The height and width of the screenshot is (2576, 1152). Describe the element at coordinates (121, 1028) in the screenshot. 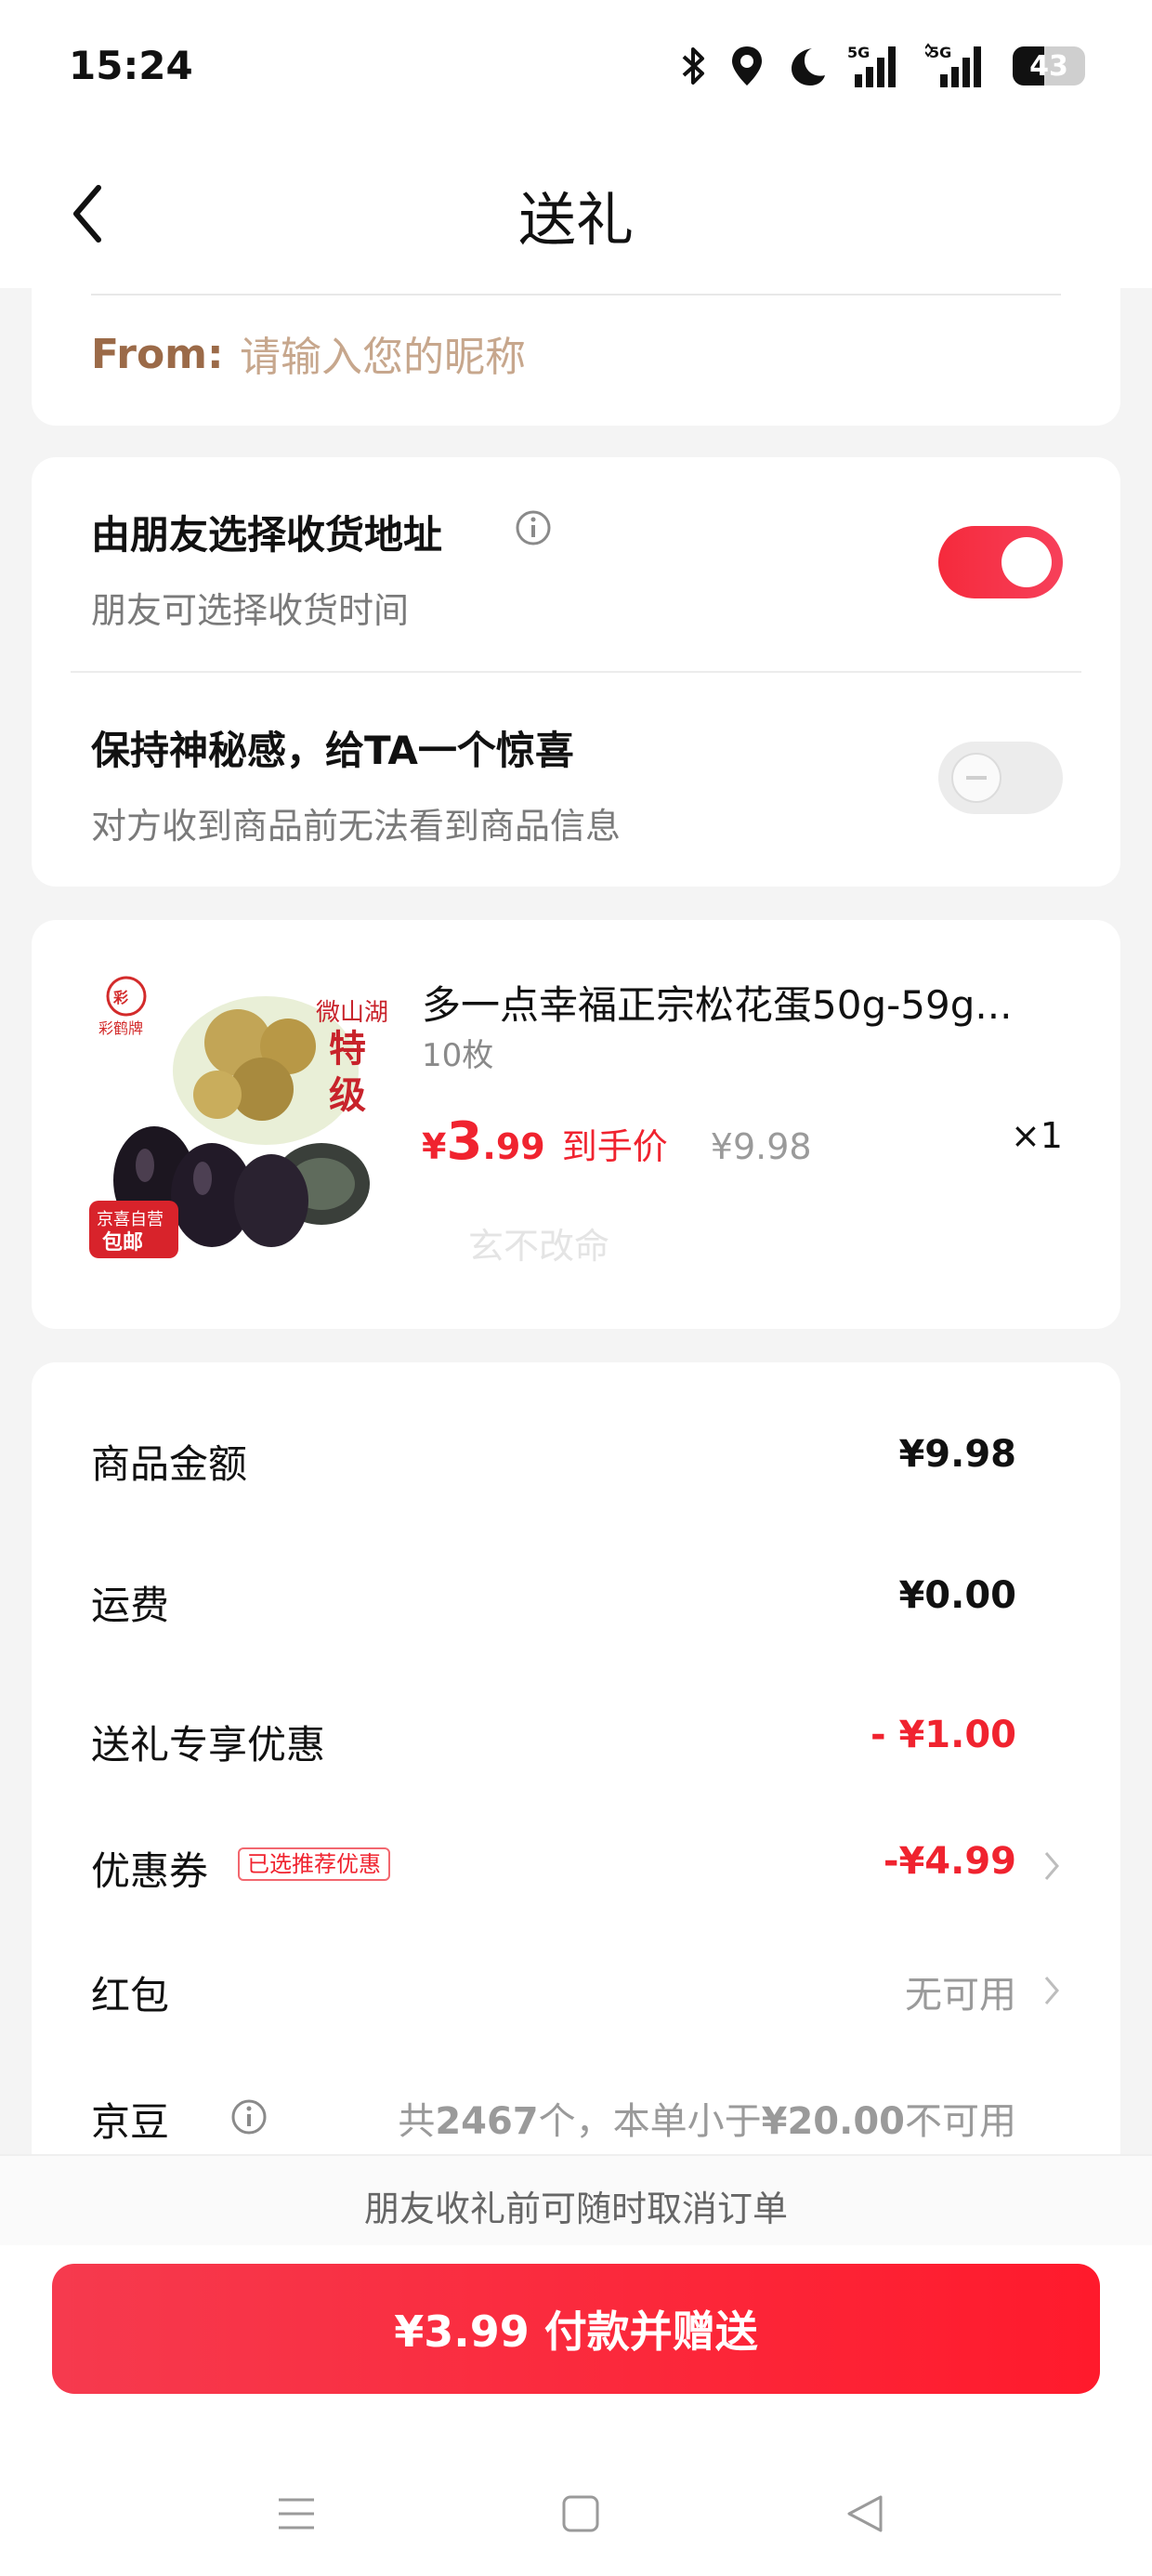

I see `product-brand: 彩鹤牌` at that location.